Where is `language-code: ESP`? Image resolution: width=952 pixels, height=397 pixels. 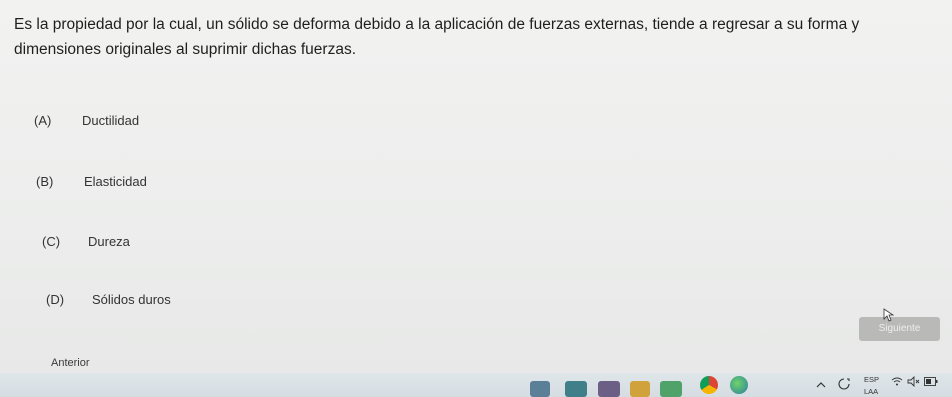
language-code: ESP is located at coordinates (872, 379).